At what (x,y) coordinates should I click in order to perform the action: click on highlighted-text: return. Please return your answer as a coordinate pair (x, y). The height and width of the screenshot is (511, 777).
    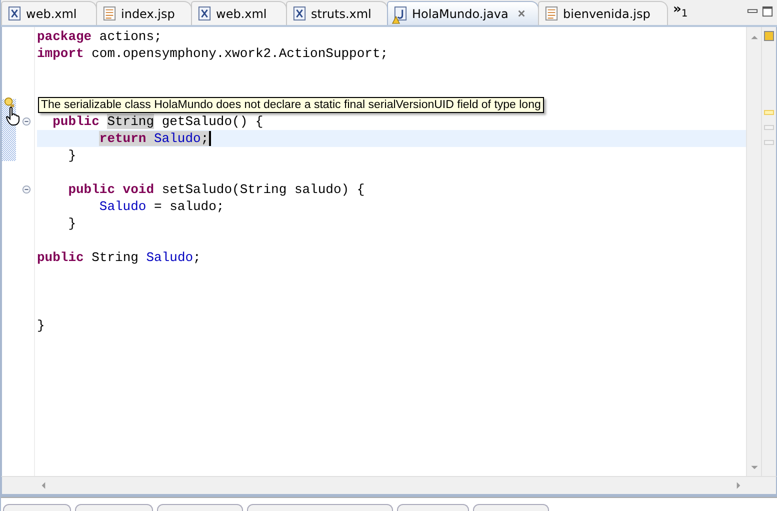
    Looking at the image, I should click on (126, 138).